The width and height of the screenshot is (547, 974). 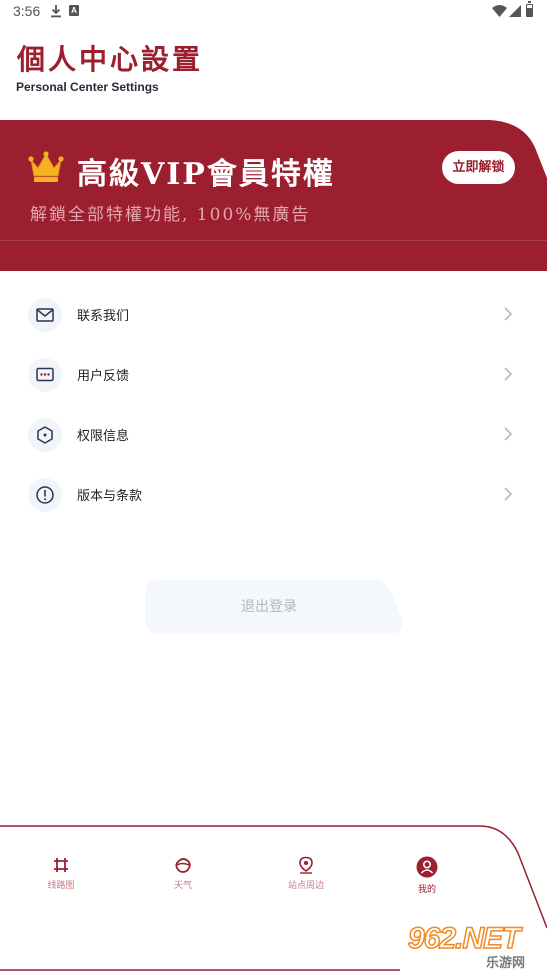 What do you see at coordinates (46, 166) in the screenshot?
I see `crown-icon` at bounding box center [46, 166].